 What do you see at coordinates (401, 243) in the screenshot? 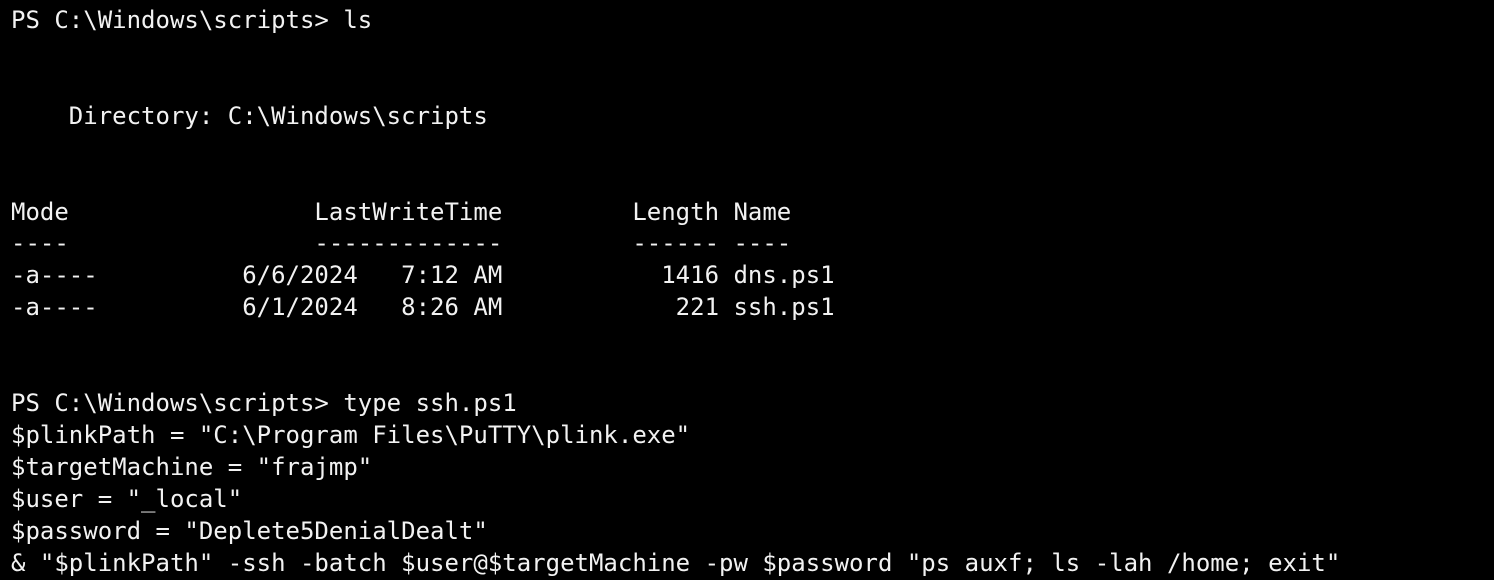
I see `table-header-underline: ---- ------------- ------ ----` at bounding box center [401, 243].